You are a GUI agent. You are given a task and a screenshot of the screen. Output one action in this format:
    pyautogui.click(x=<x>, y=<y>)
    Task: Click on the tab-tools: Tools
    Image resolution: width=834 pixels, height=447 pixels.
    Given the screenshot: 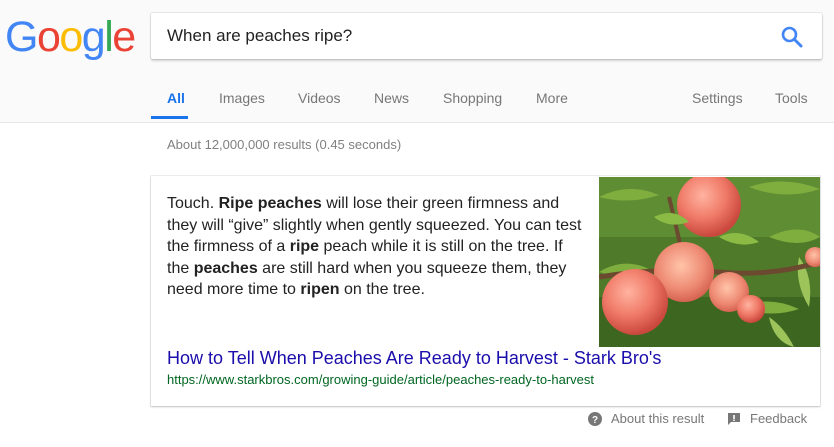 What is the action you would take?
    pyautogui.click(x=791, y=98)
    